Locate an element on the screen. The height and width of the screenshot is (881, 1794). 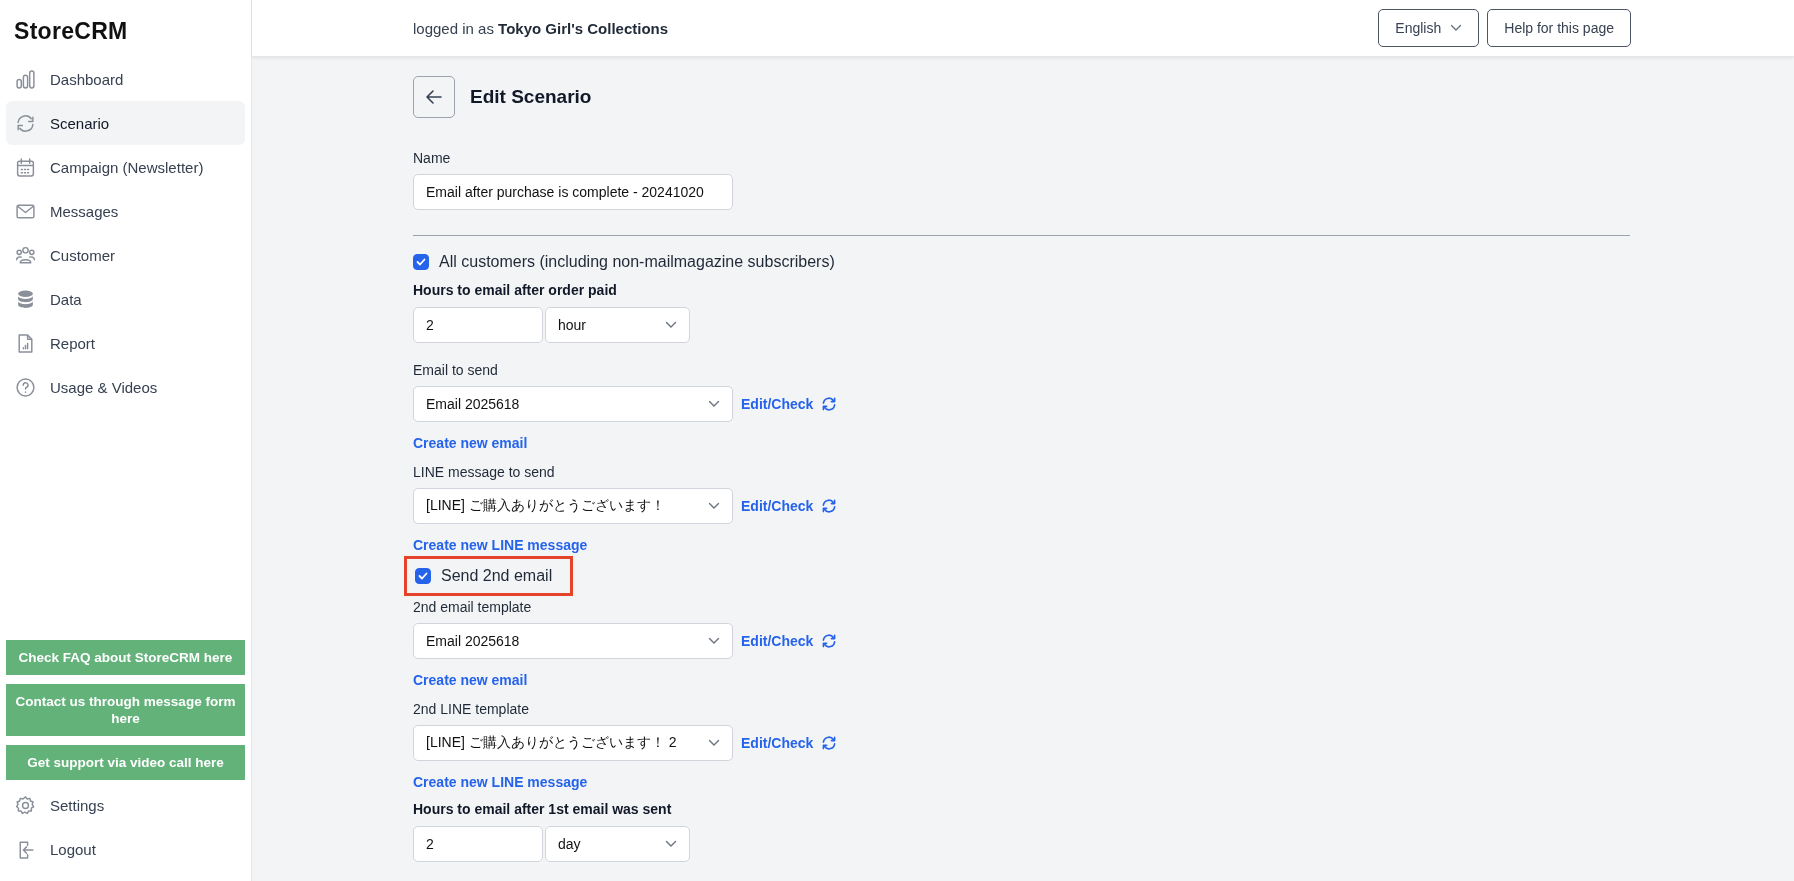
sidebar-item: Dashboard is located at coordinates (125, 79).